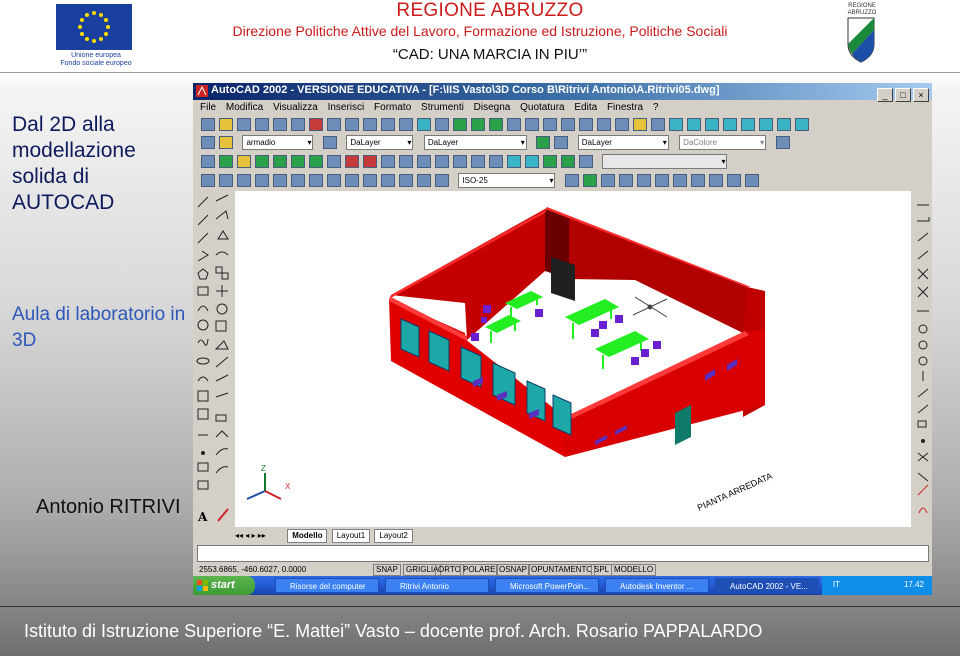 Image resolution: width=960 pixels, height=656 pixels. Describe the element at coordinates (442, 180) in the screenshot. I see `dim-text-edit-icon` at that location.